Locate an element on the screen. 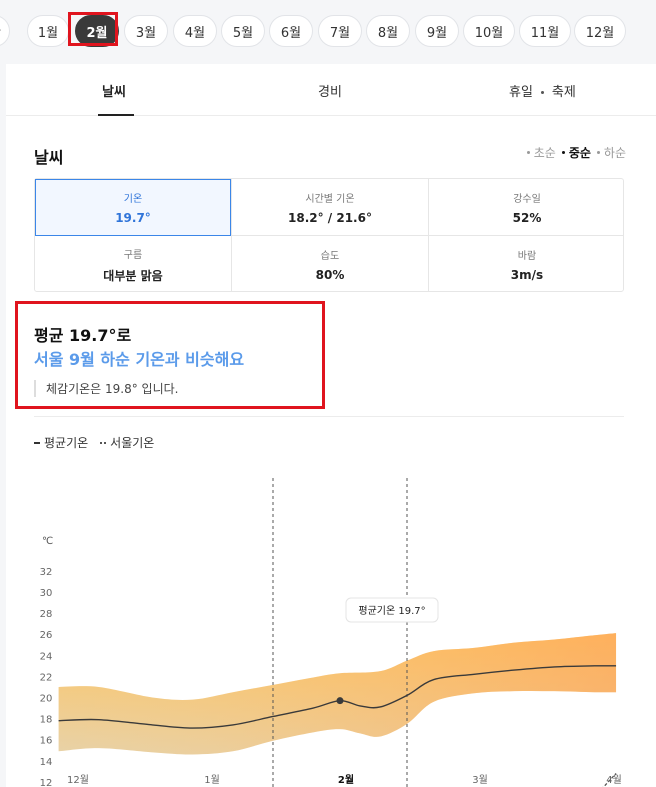  stat-humidity: 습도 80% is located at coordinates (330, 264).